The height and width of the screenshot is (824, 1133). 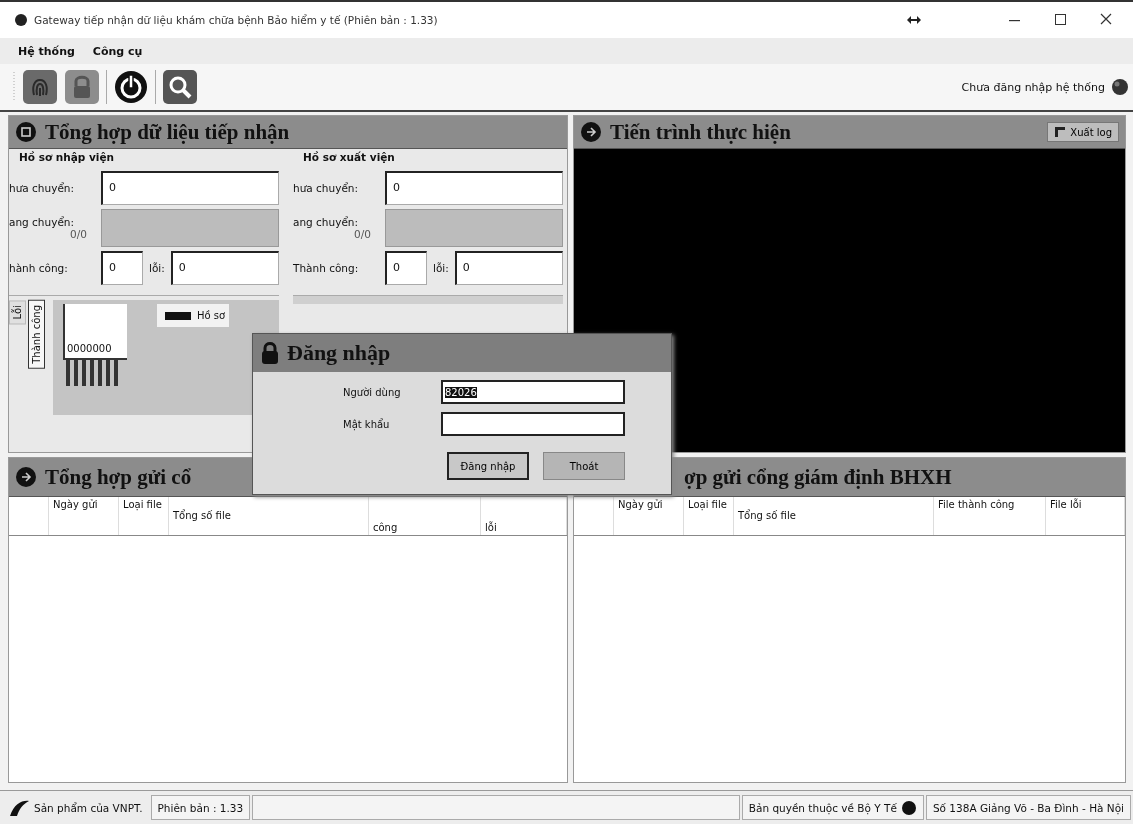 What do you see at coordinates (178, 315) in the screenshot?
I see `legend-swatch` at bounding box center [178, 315].